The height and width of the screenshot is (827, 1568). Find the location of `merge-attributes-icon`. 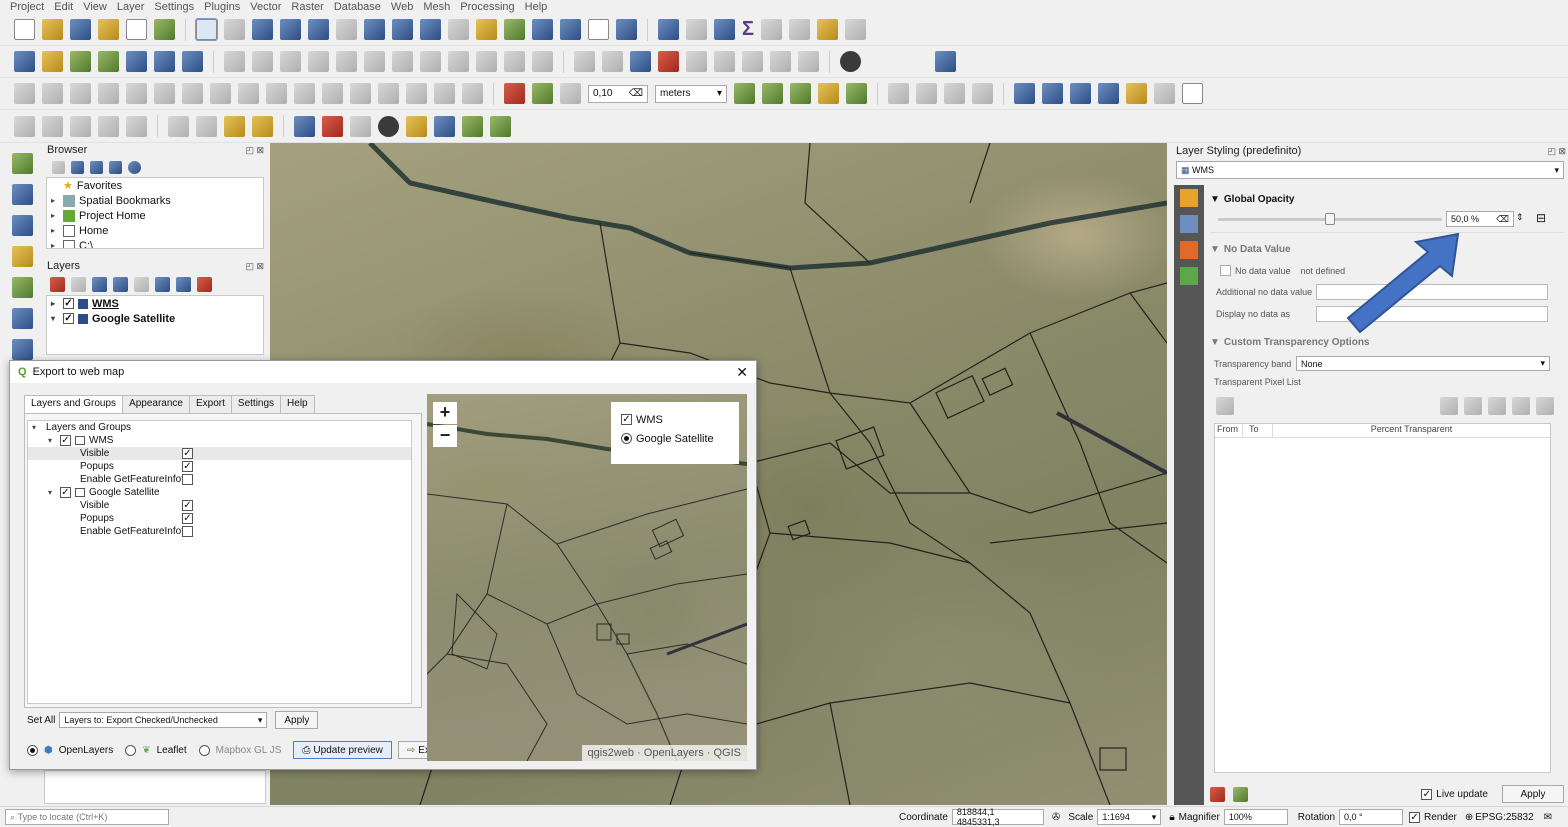

merge-attributes-icon is located at coordinates (444, 93).